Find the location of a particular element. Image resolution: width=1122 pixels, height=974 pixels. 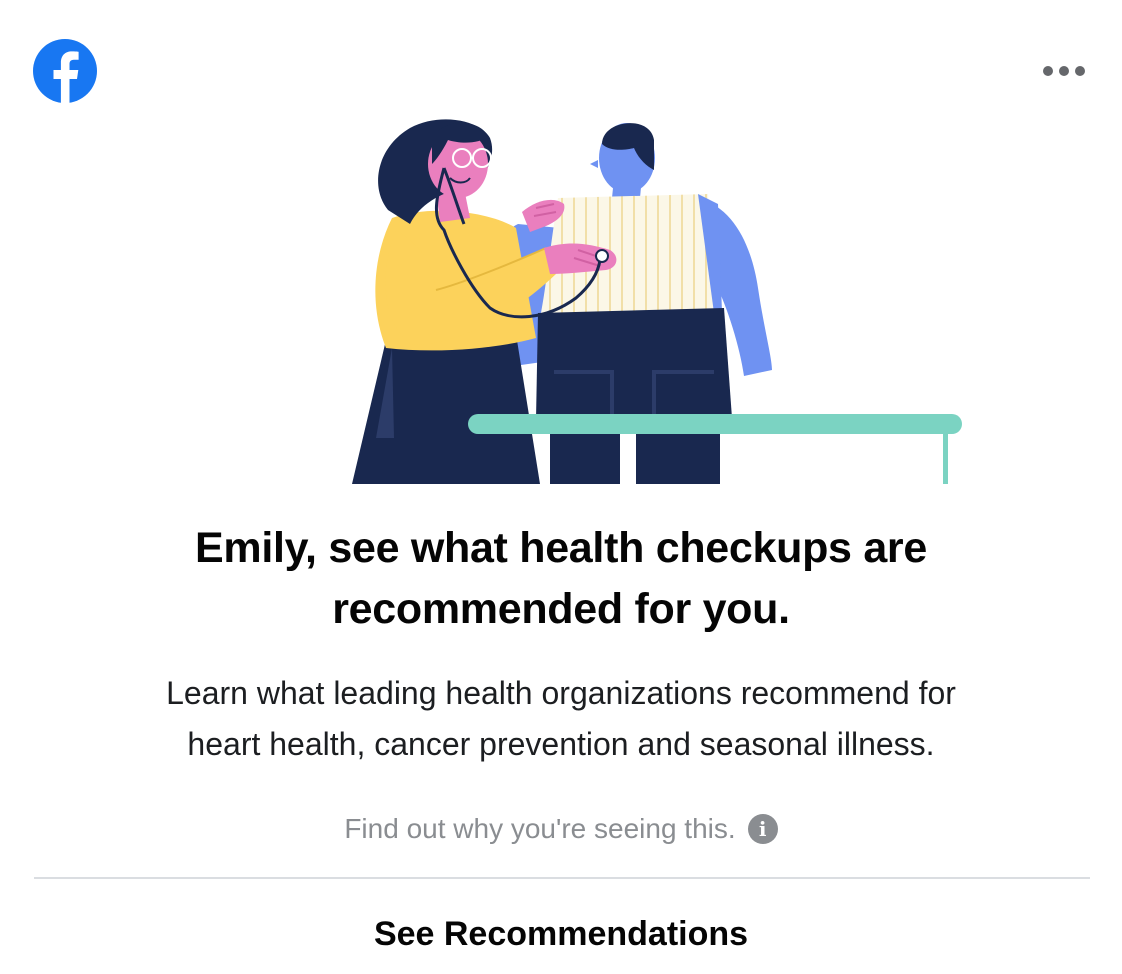

headline-line-2: recommended for you. is located at coordinates (561, 609).